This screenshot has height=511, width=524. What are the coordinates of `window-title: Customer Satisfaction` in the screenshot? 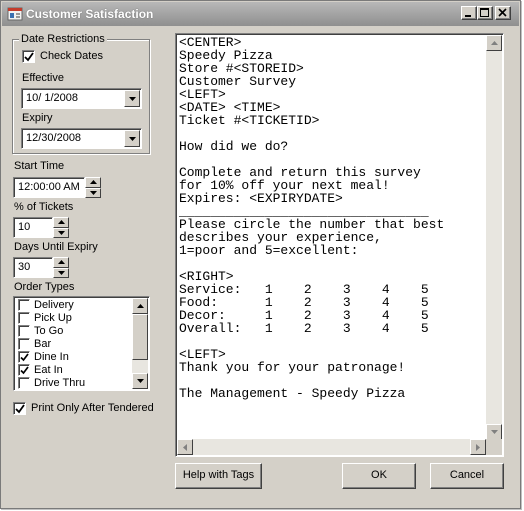 It's located at (90, 14).